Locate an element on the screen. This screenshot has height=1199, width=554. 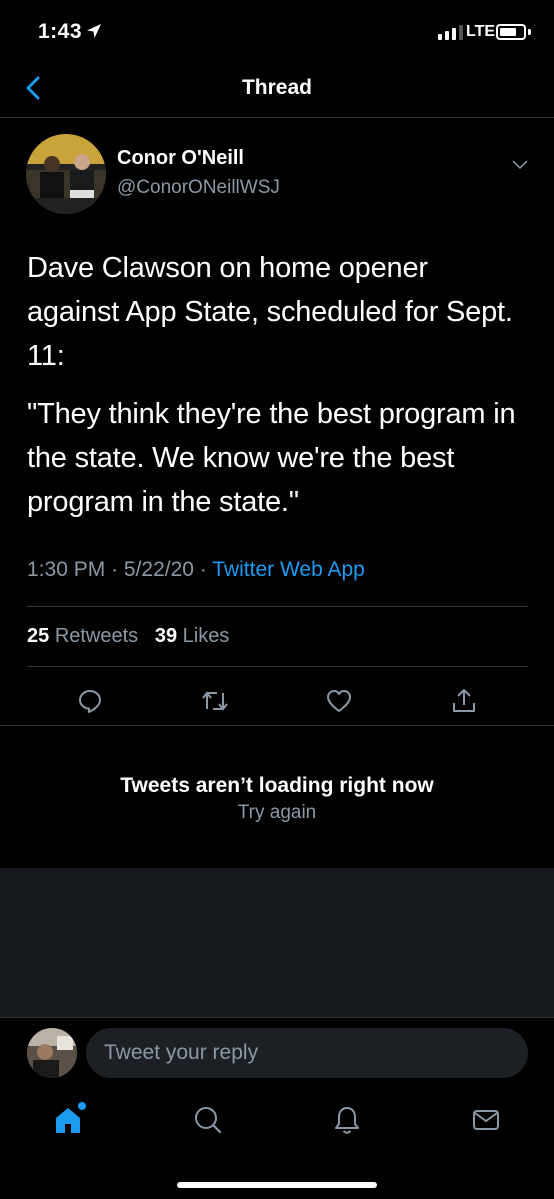
nav-header: Thread is located at coordinates (277, 89).